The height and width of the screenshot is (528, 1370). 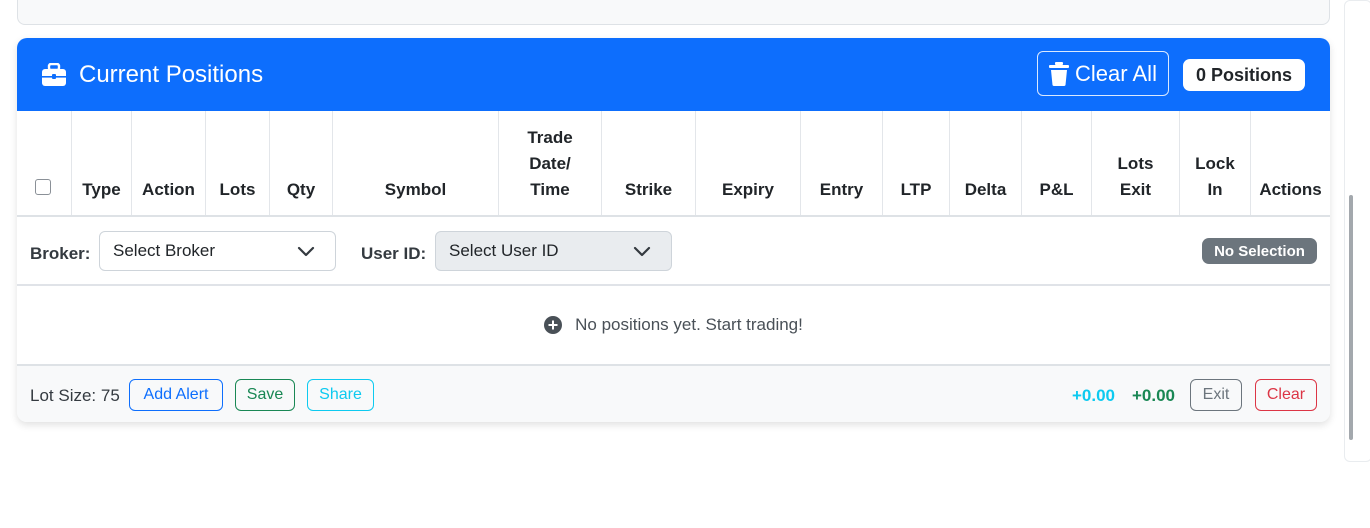 What do you see at coordinates (300, 163) in the screenshot?
I see `column-header-qty: Qty` at bounding box center [300, 163].